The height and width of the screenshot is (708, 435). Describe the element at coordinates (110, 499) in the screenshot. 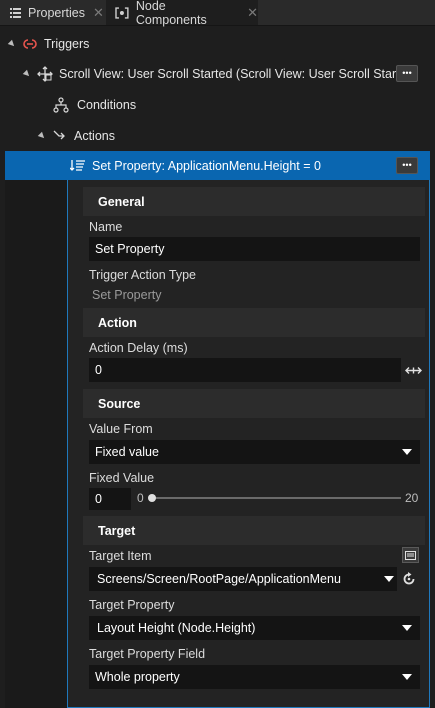

I see `fixed-value-input: 0` at that location.